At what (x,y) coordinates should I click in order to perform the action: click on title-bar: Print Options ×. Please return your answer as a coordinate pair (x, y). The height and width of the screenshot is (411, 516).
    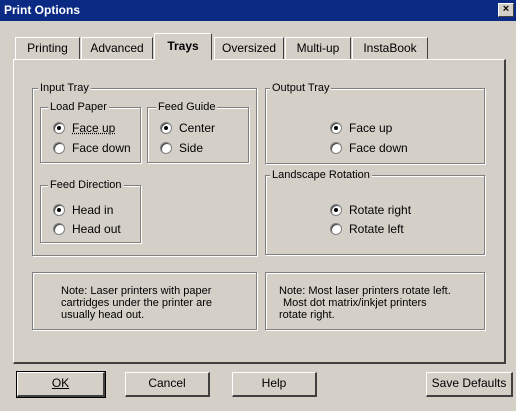
    Looking at the image, I should click on (258, 10).